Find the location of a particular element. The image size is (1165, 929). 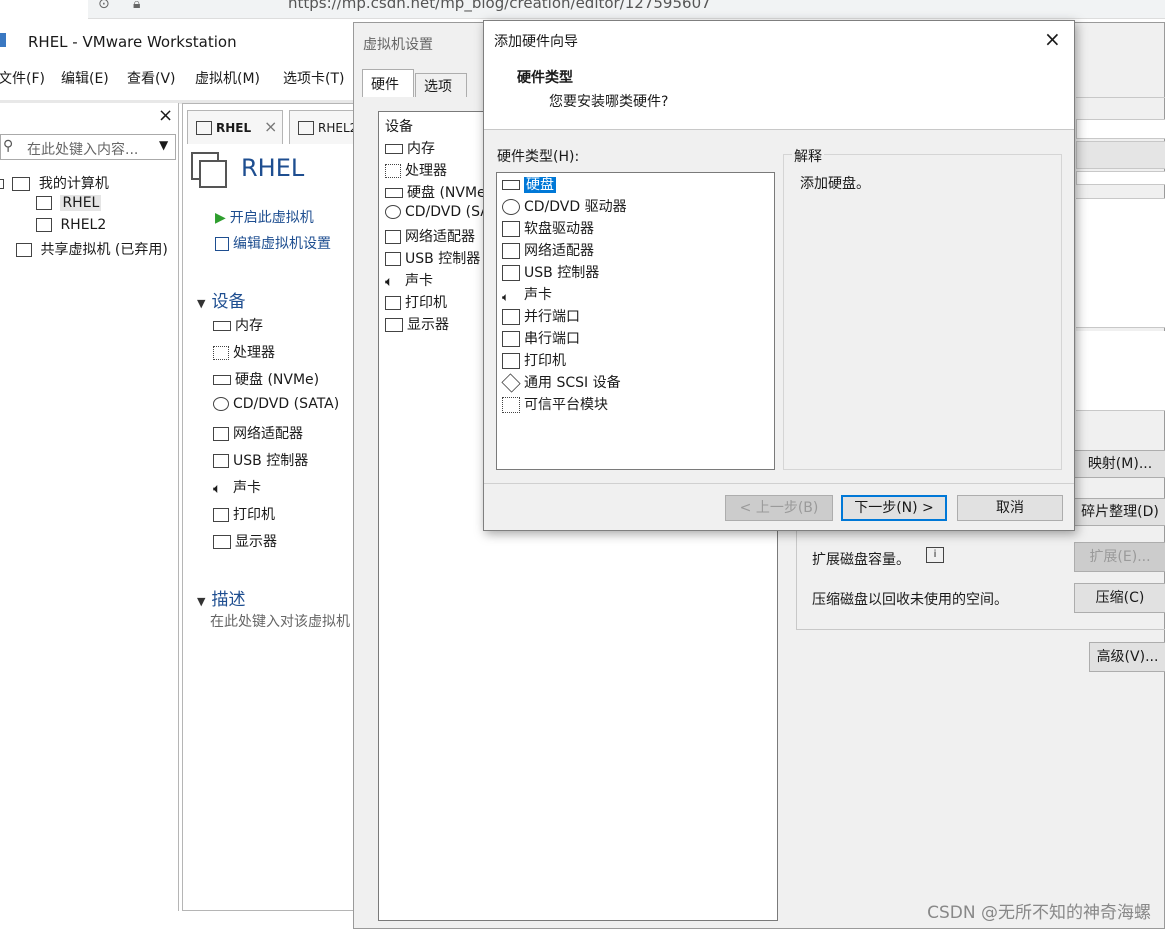

power-on-link: ▶ 开启此虚拟机 is located at coordinates (264, 217).